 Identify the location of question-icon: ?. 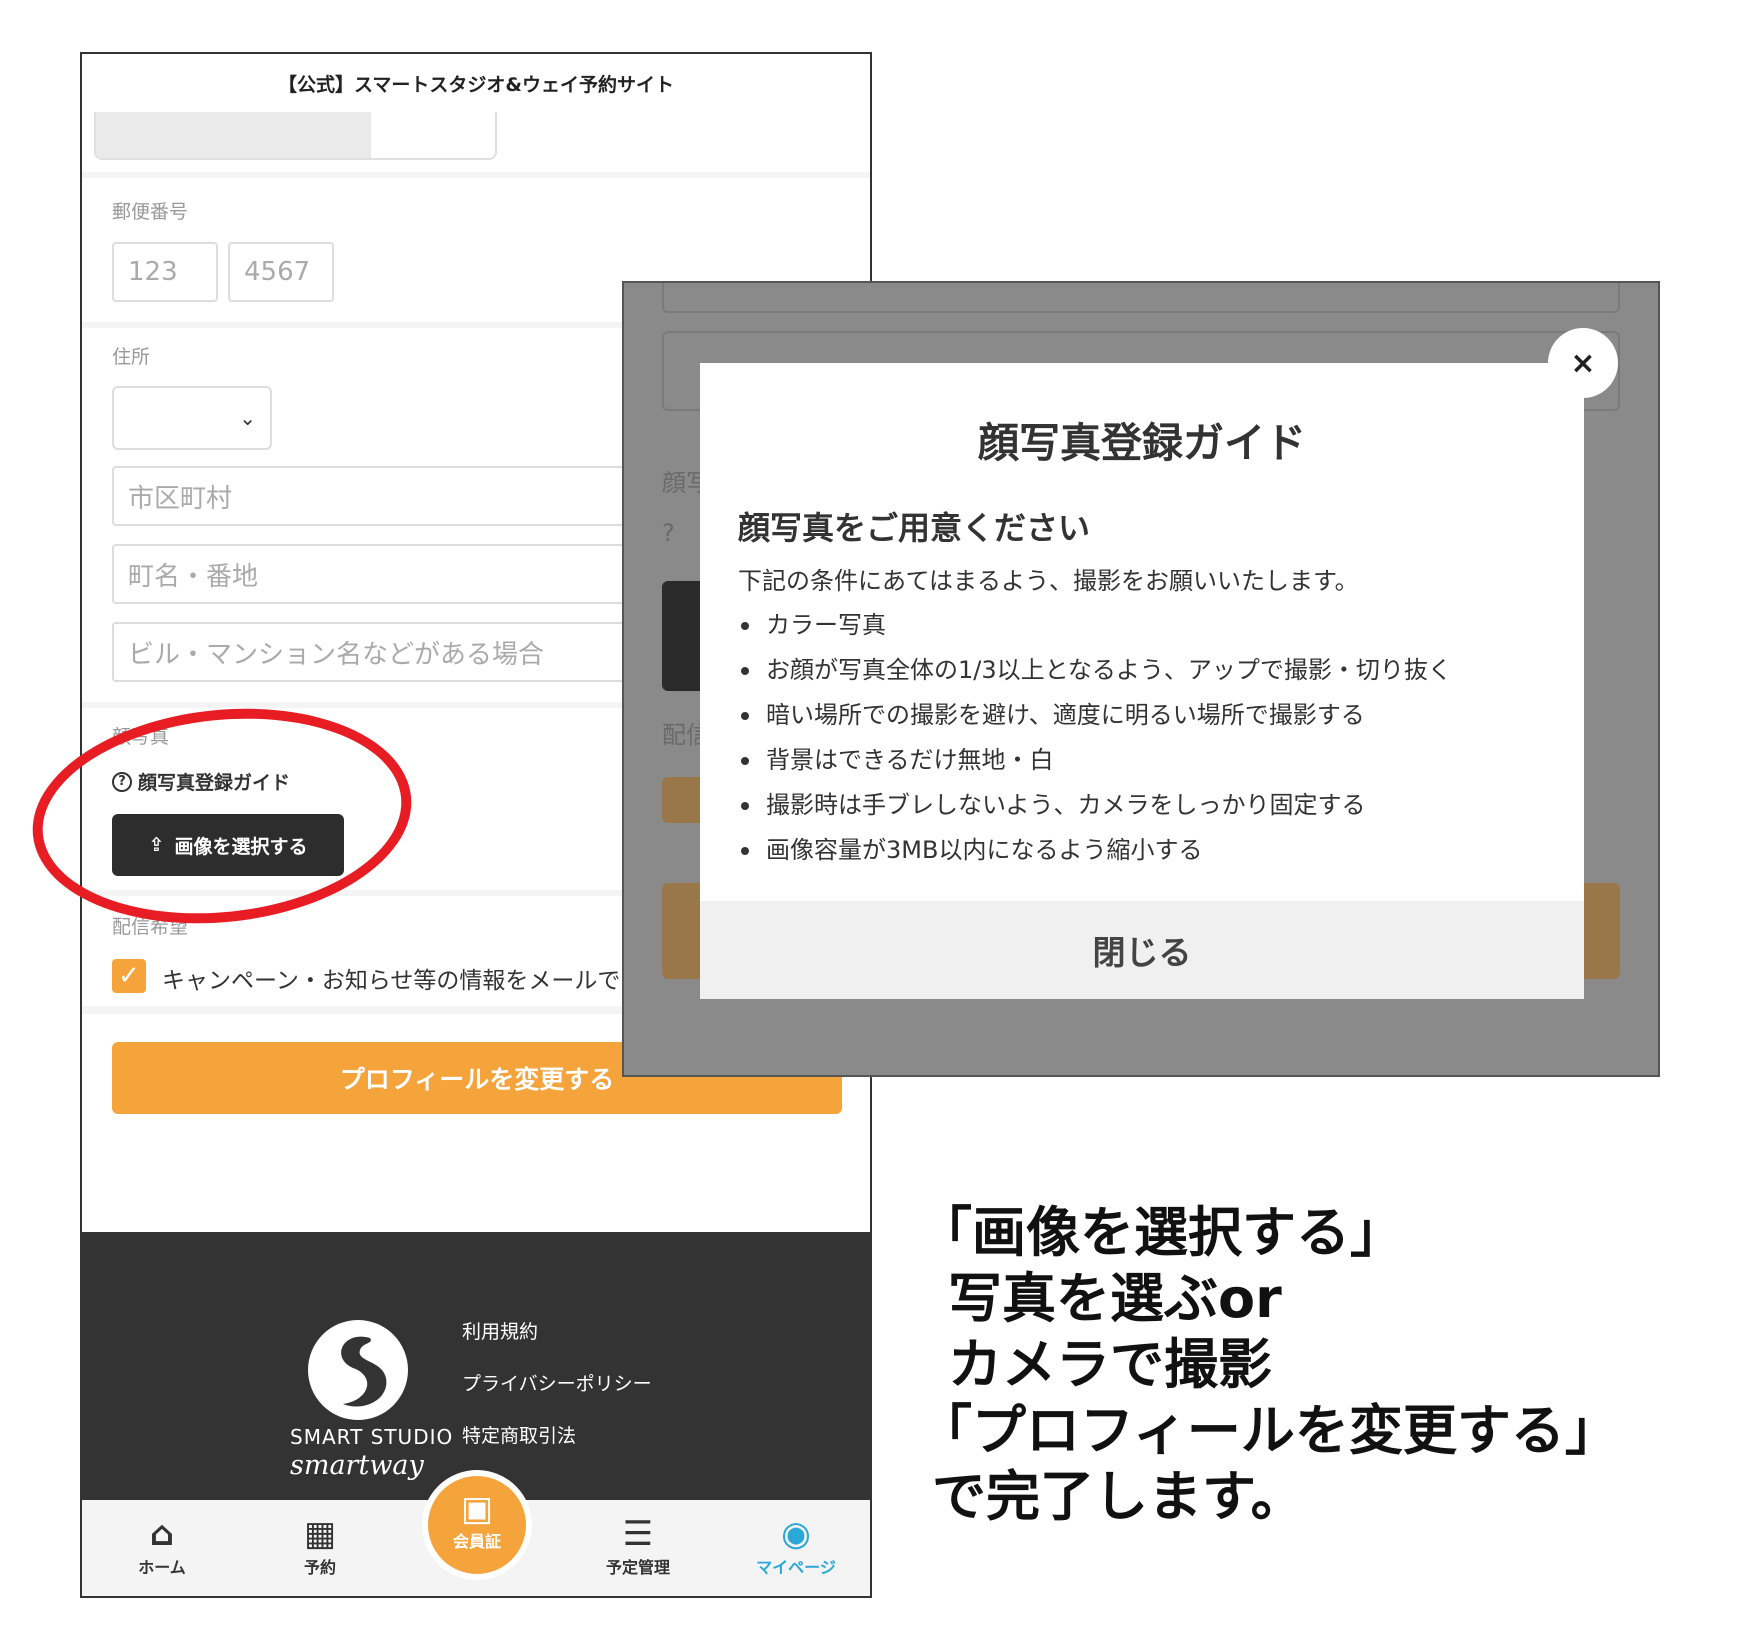
(122, 781).